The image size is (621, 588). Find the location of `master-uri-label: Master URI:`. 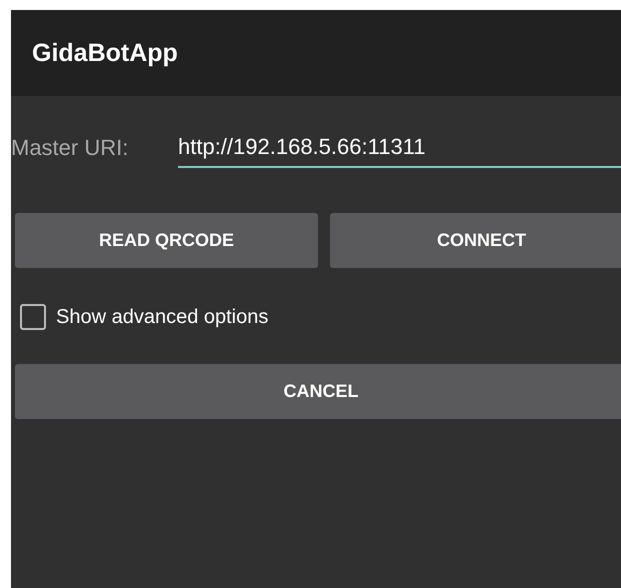

master-uri-label: Master URI: is located at coordinates (70, 148).